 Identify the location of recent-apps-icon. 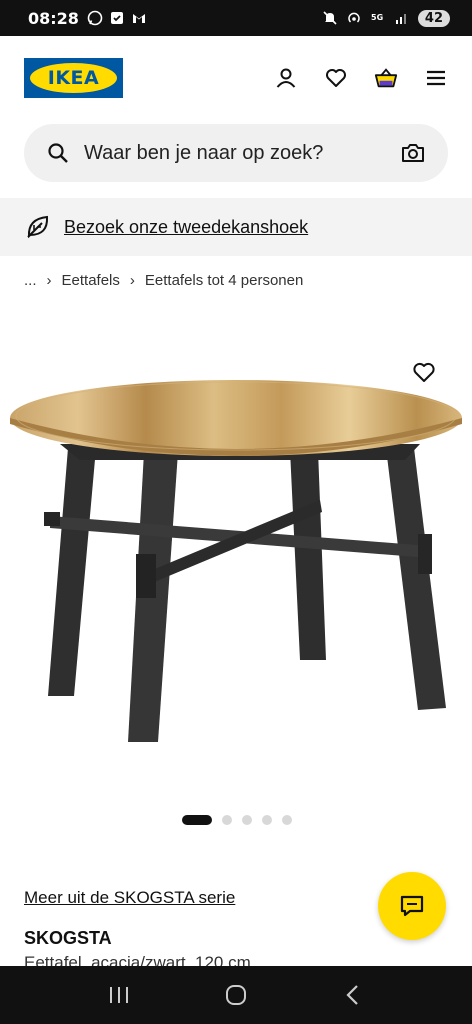
(118, 995).